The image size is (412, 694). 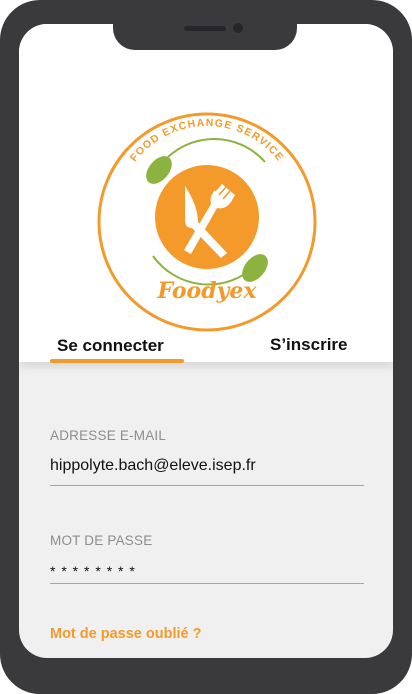 What do you see at coordinates (309, 345) in the screenshot?
I see `tab-s-inscrire: S’inscrire` at bounding box center [309, 345].